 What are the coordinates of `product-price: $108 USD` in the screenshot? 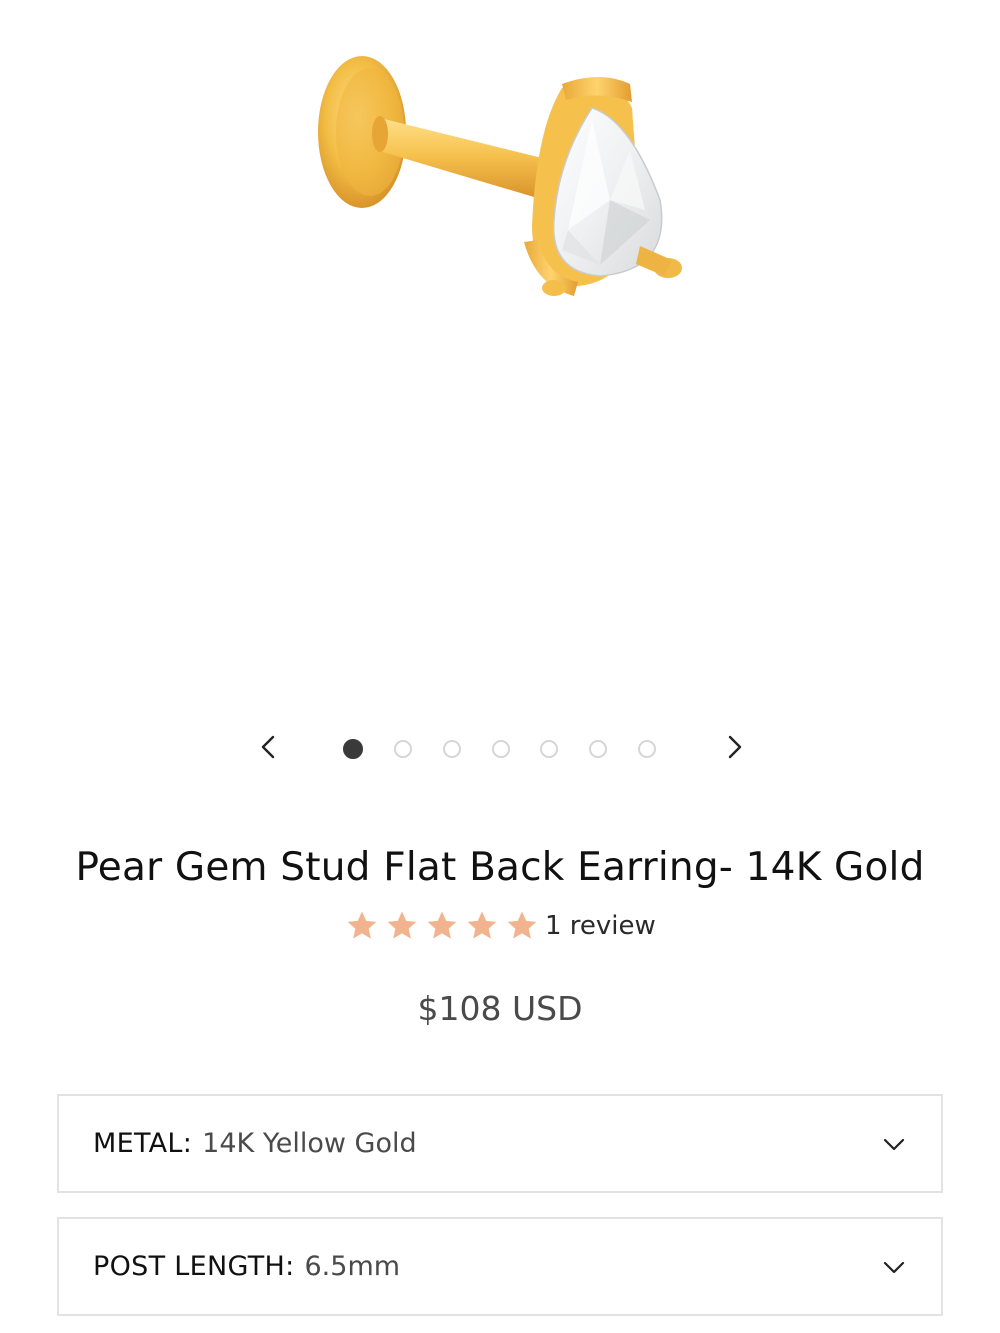 It's located at (500, 1008).